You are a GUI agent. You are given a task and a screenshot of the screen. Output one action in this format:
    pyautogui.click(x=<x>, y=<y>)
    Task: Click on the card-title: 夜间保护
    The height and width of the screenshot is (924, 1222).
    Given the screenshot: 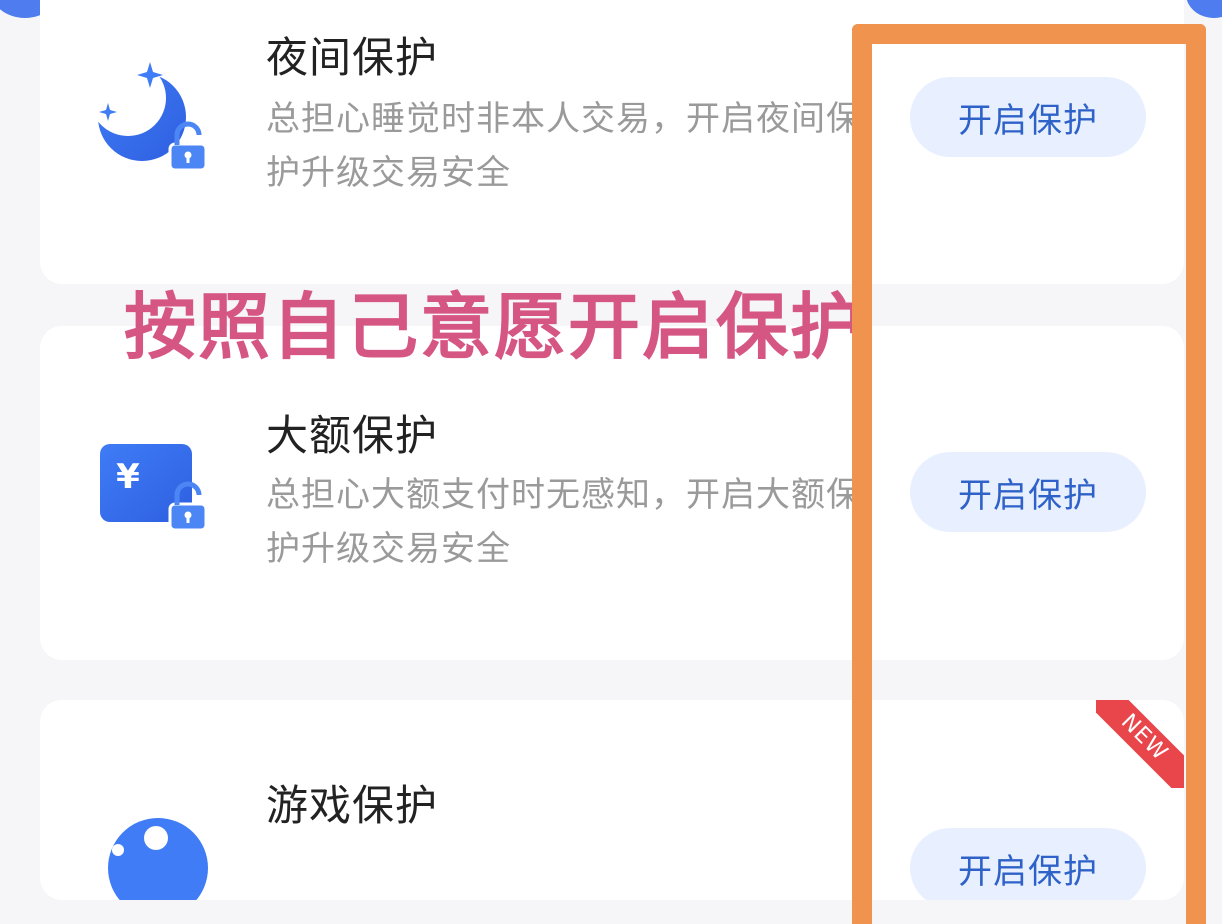 What is the action you would take?
    pyautogui.click(x=352, y=57)
    